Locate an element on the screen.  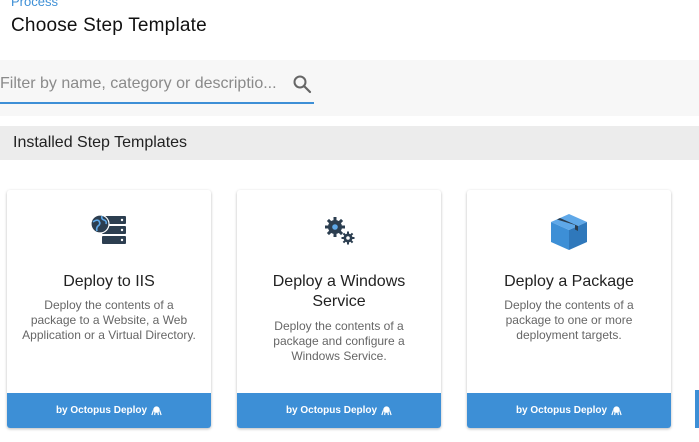
section-title: Installed Step Templates is located at coordinates (100, 142).